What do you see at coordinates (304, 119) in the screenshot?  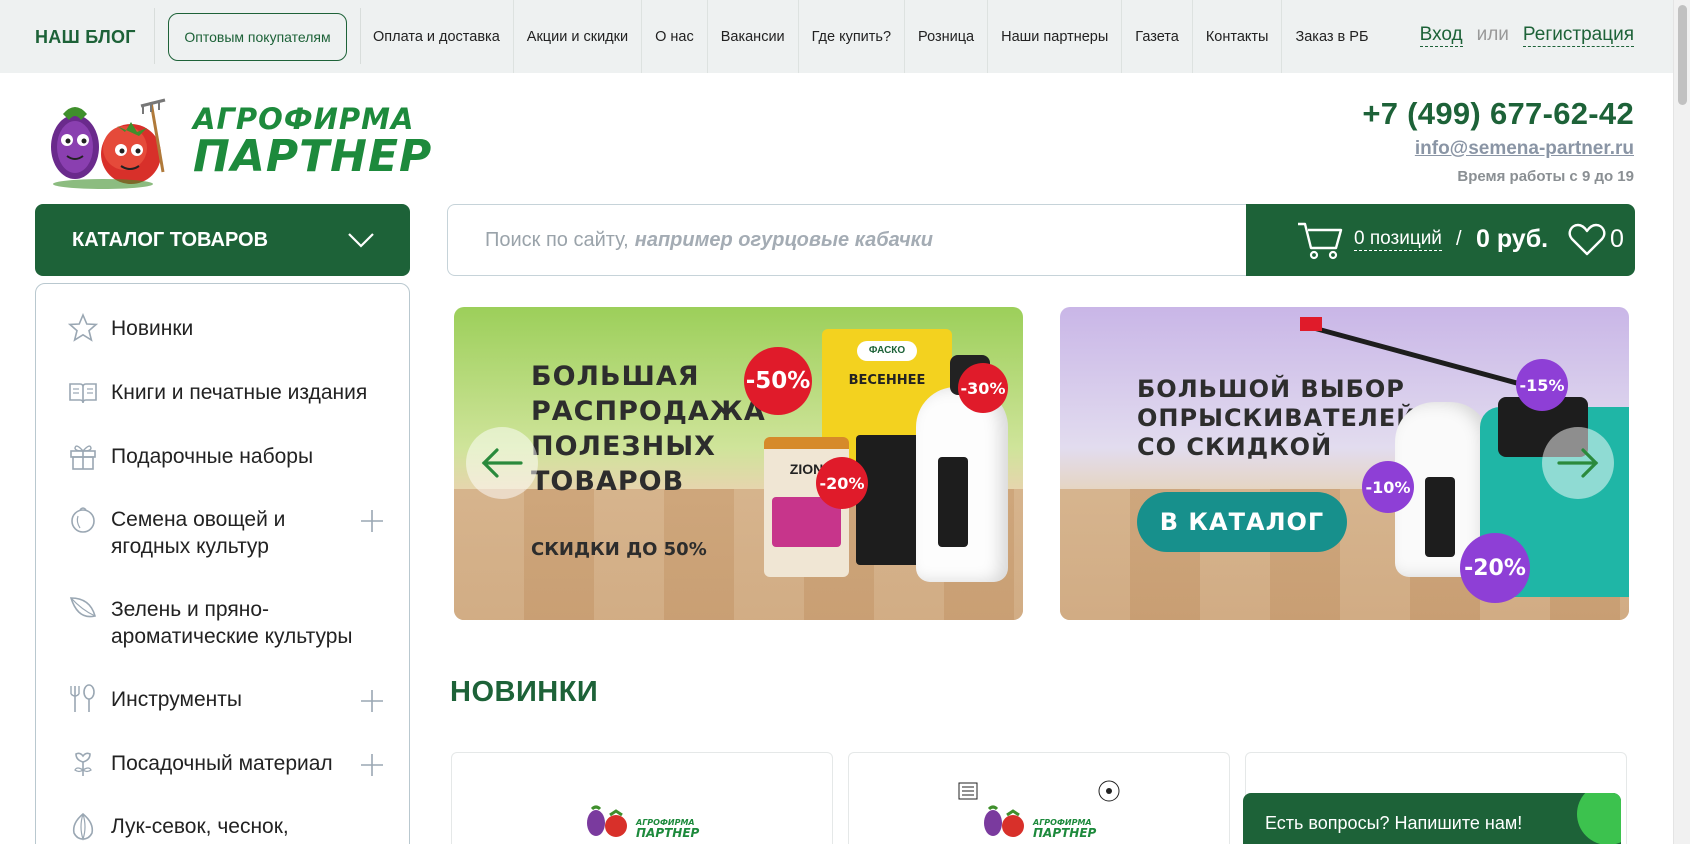 I see `logo-line-1: АГРОФИРМА` at bounding box center [304, 119].